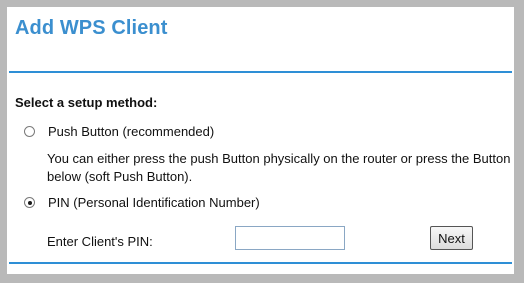  Describe the element at coordinates (29, 202) in the screenshot. I see `pin-radio` at that location.